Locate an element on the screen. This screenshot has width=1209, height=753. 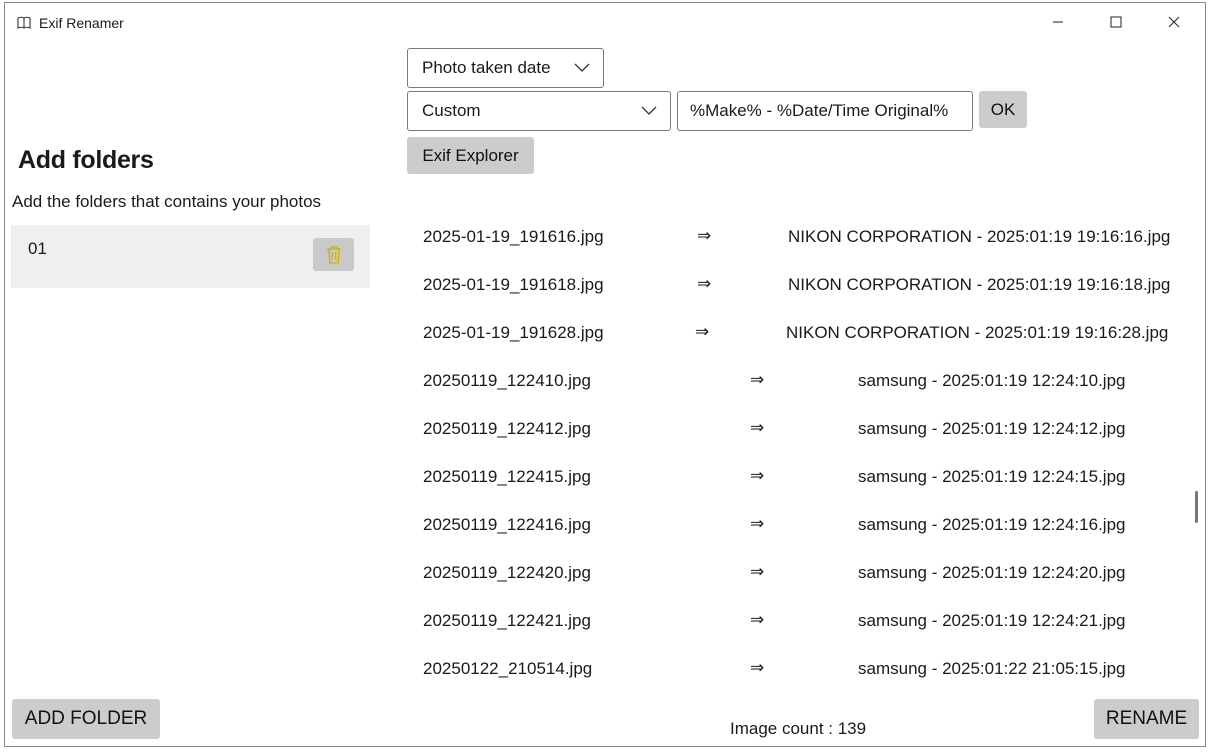
maximize-button is located at coordinates (1116, 22).